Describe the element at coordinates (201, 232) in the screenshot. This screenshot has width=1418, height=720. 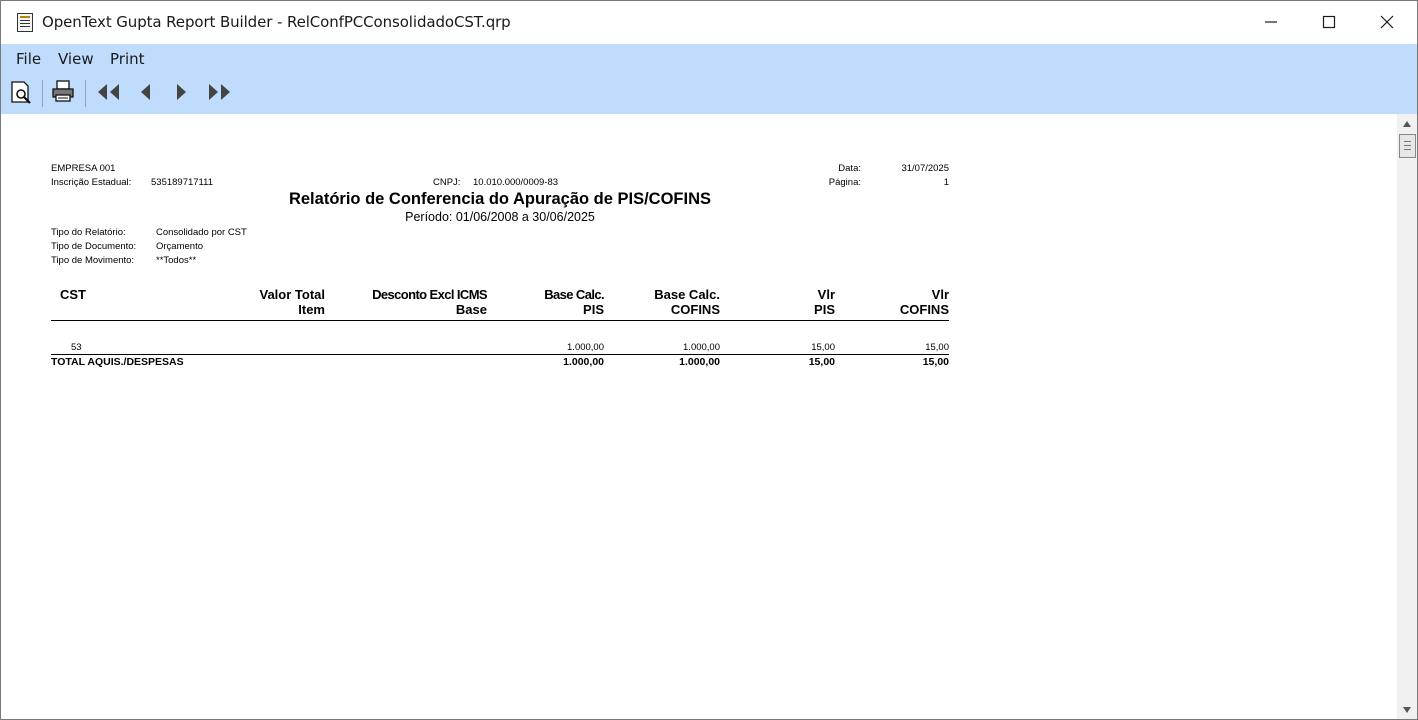
I see `meta-value: Consolidado por CST` at that location.